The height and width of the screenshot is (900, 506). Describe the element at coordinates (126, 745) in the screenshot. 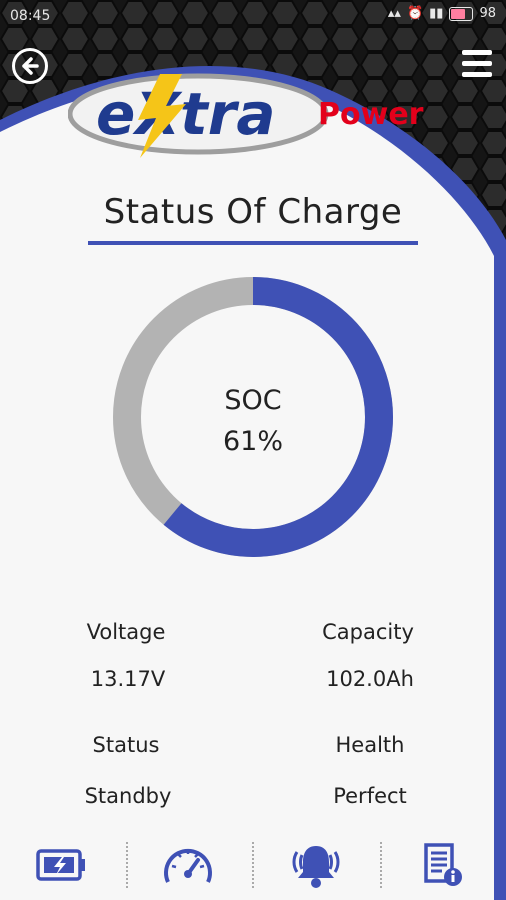

I see `status-label: Status` at that location.